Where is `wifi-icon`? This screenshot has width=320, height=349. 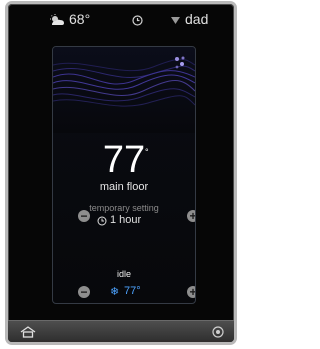
wifi-icon is located at coordinates (175, 20).